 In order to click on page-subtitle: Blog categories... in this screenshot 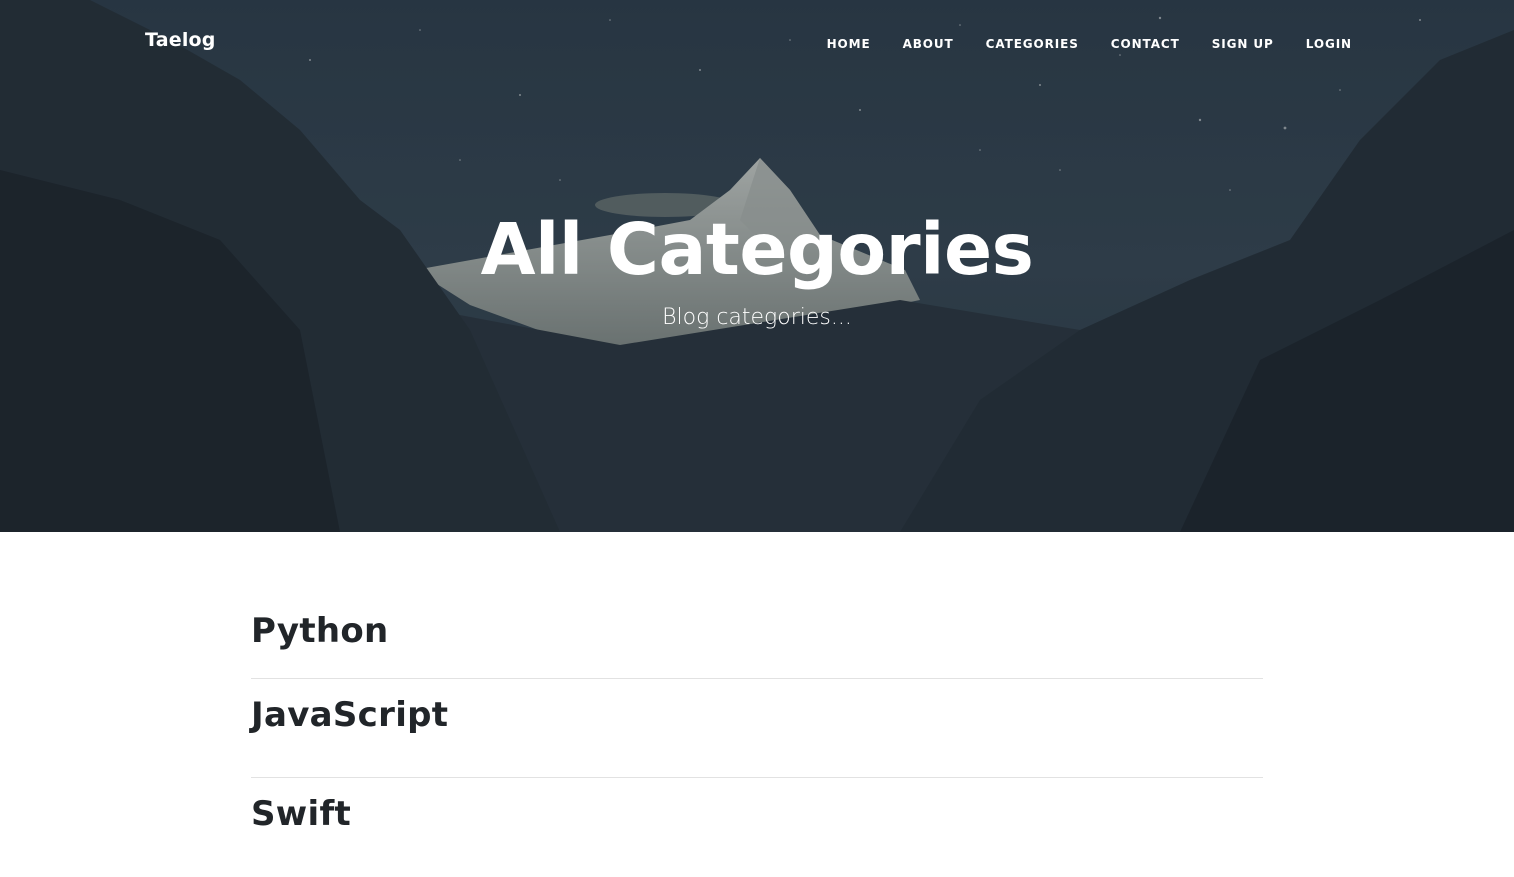, I will do `click(757, 317)`.